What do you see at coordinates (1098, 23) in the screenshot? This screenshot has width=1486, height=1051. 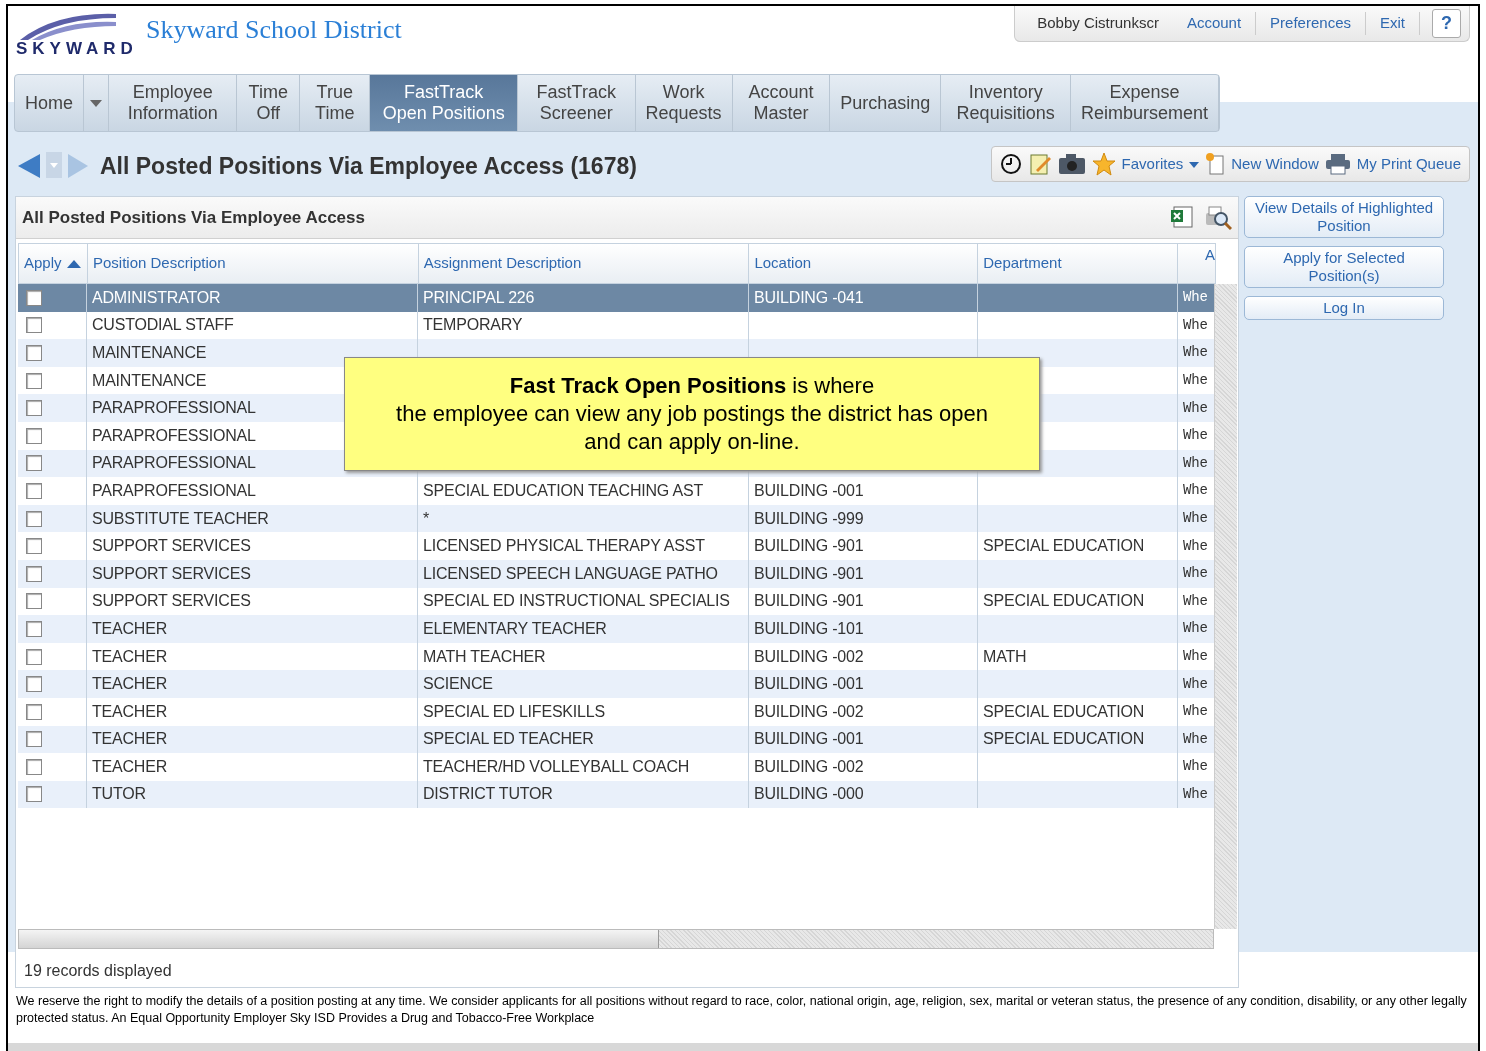 I see `user-name: Bobby Cistrunkscr` at bounding box center [1098, 23].